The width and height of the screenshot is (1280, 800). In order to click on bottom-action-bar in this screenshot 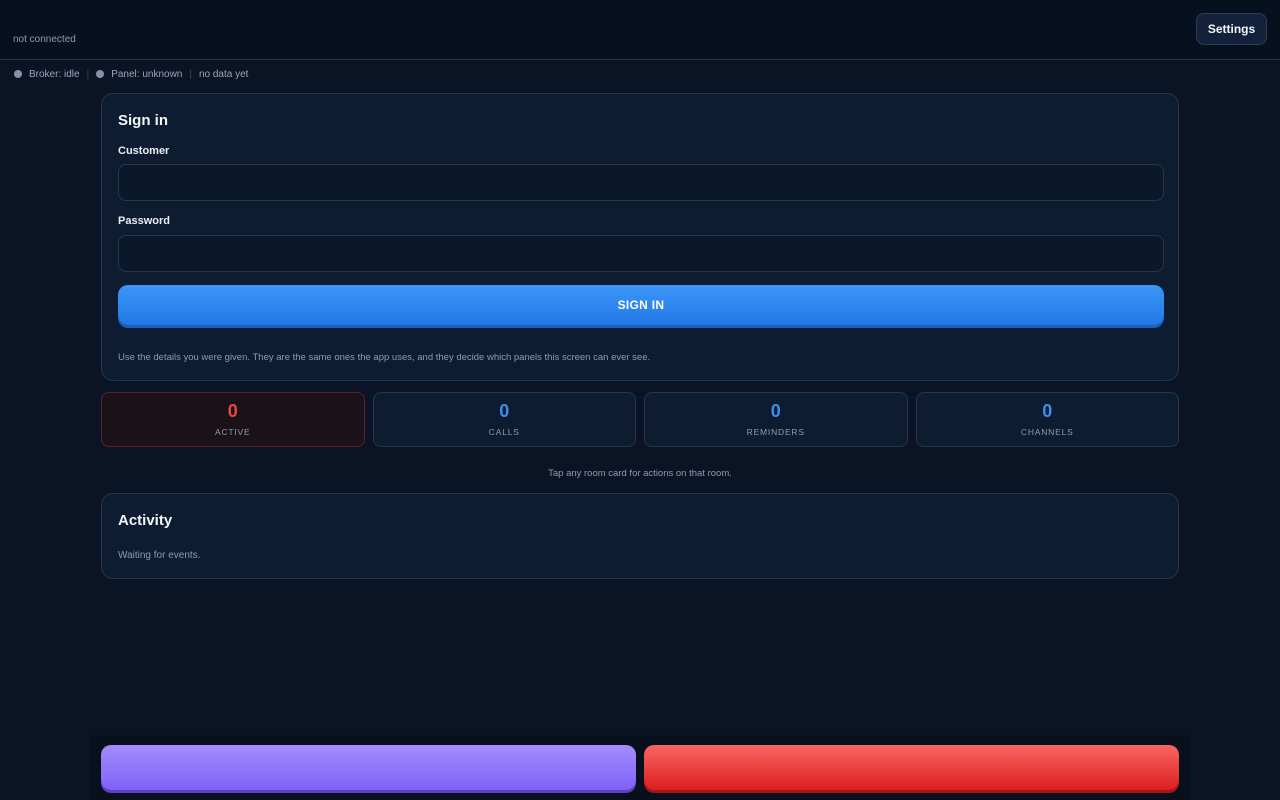, I will do `click(640, 767)`.